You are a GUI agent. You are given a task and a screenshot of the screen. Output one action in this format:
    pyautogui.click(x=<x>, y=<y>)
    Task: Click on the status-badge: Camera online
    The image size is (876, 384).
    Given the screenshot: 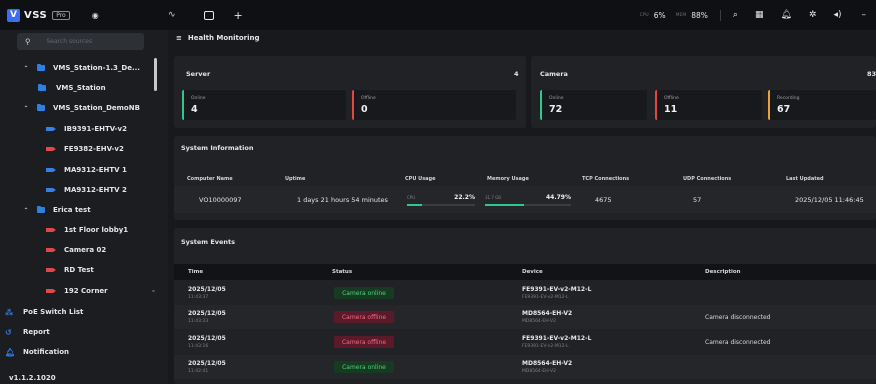 What is the action you would take?
    pyautogui.click(x=364, y=293)
    